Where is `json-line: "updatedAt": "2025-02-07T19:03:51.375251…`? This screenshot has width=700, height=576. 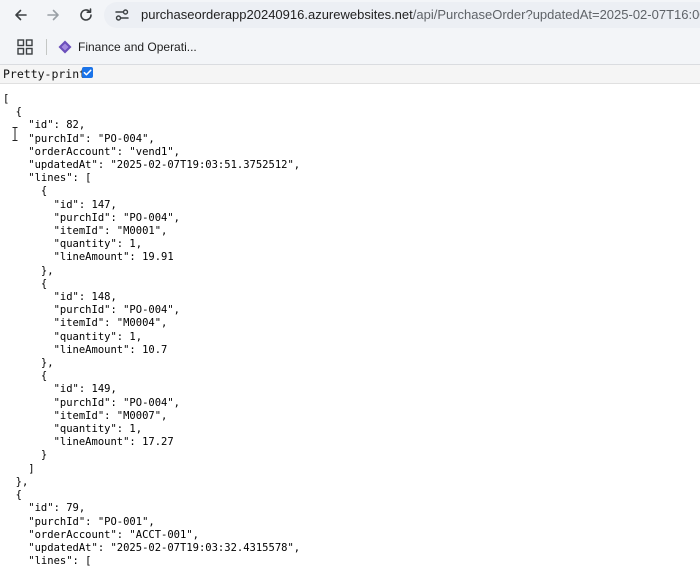 json-line: "updatedAt": "2025-02-07T19:03:51.375251… is located at coordinates (152, 165).